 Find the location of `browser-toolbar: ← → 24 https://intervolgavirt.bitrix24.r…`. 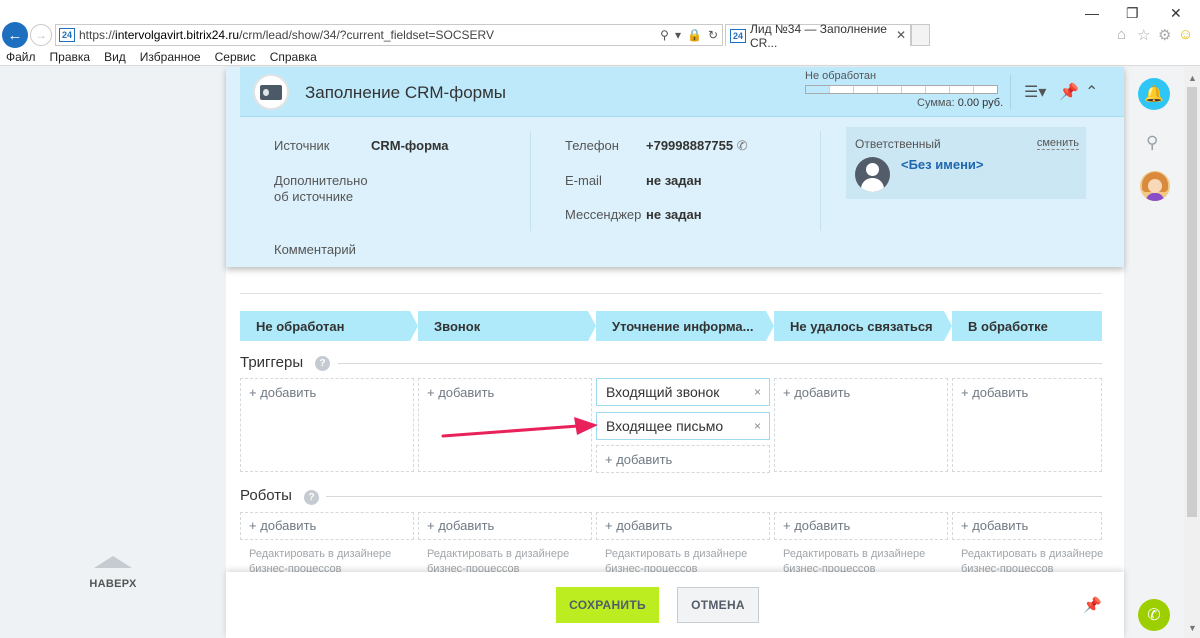

browser-toolbar: ← → 24 https://intervolgavirt.bitrix24.r… is located at coordinates (600, 25).